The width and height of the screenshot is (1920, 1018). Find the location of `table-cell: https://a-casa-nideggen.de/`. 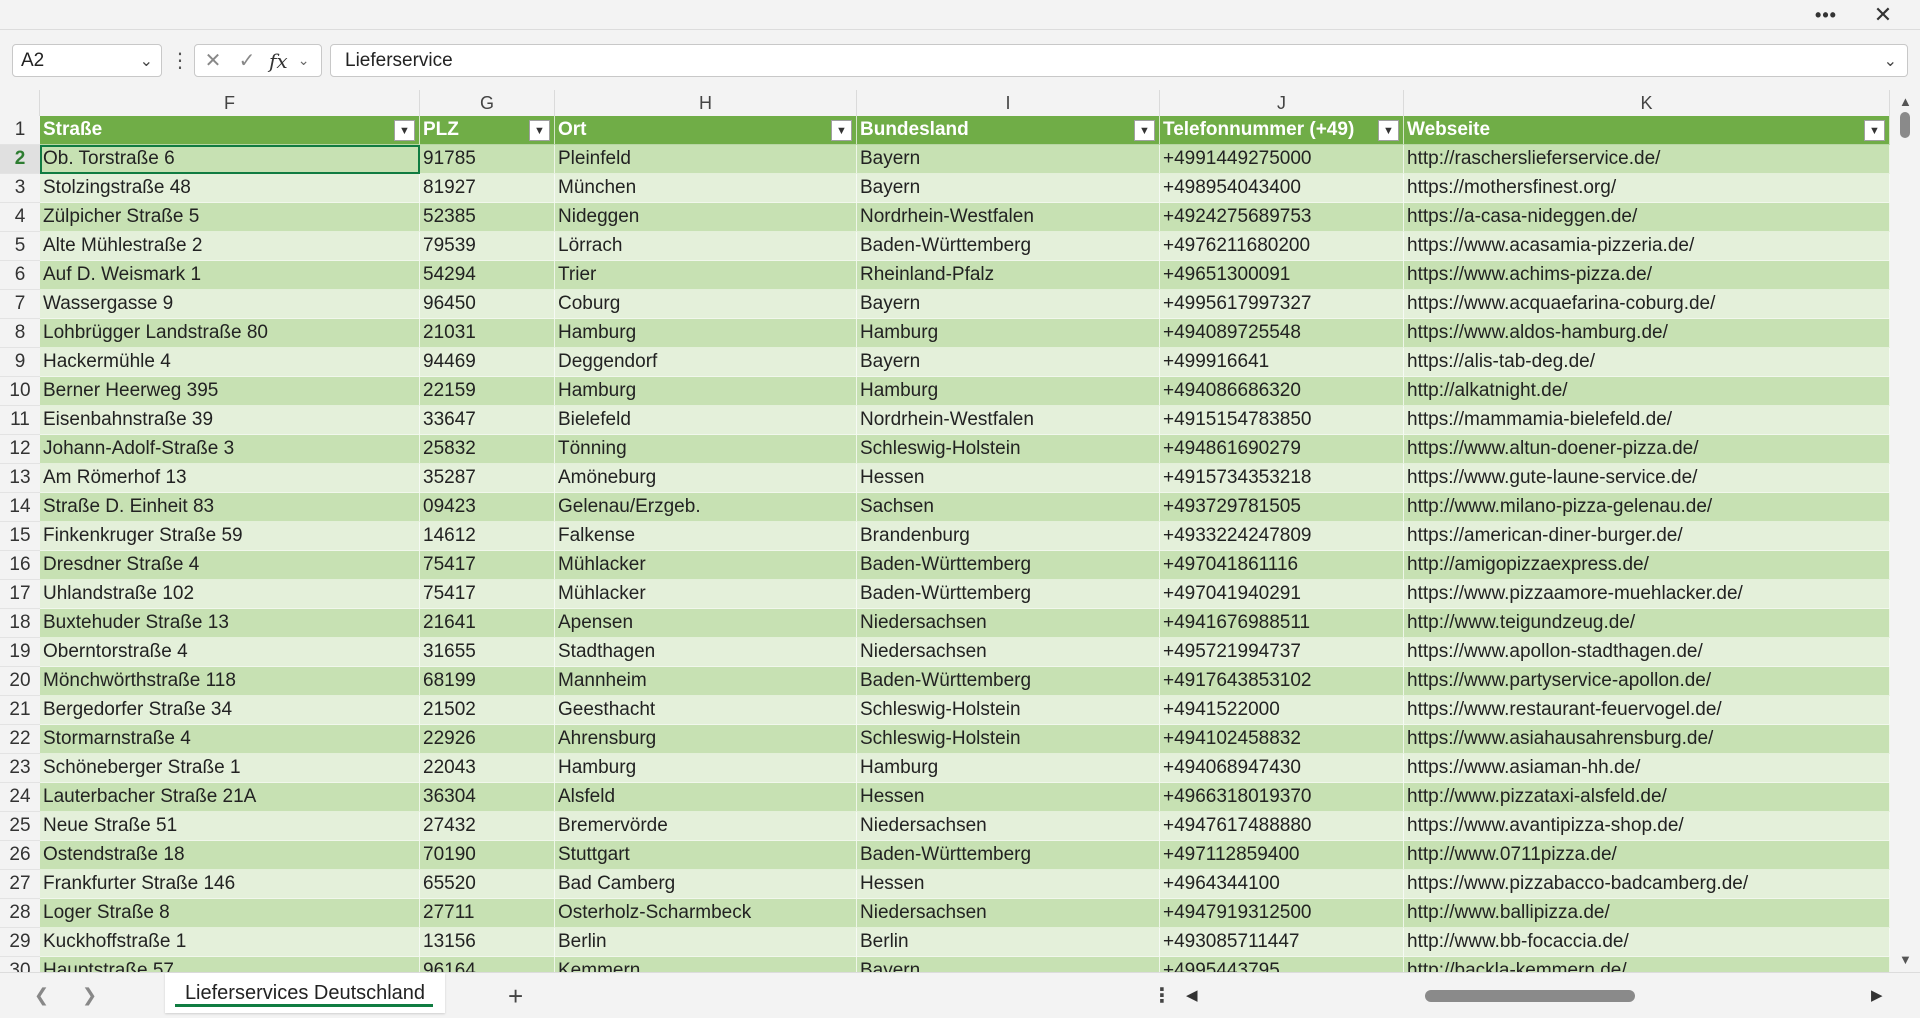

table-cell: https://a-casa-nideggen.de/ is located at coordinates (1647, 217).